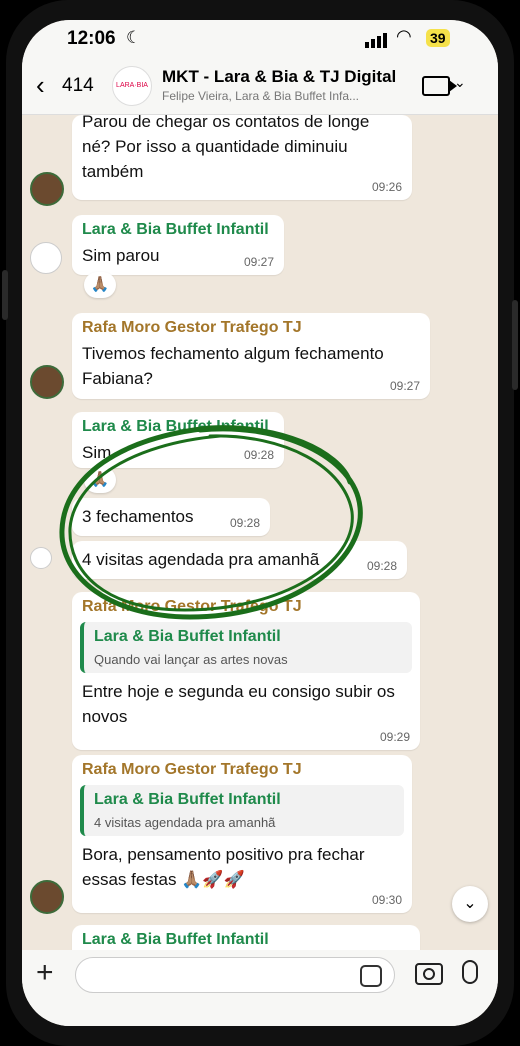 This screenshot has height=1046, width=520. I want to click on quoted-text: 4 visitas agendada pra amanhã, so click(185, 822).